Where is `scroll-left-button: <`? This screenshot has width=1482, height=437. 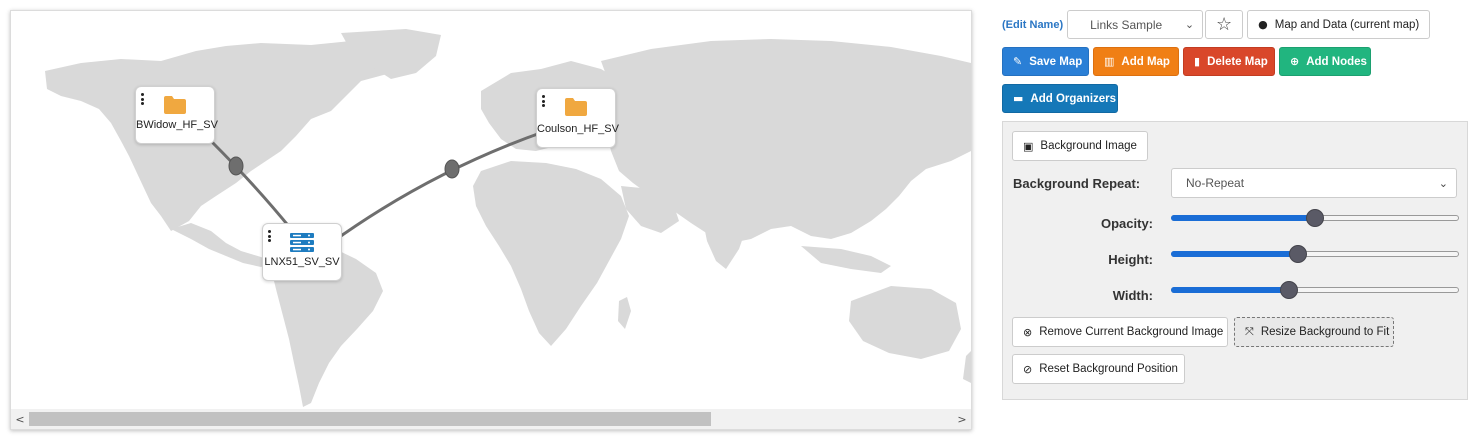 scroll-left-button: < is located at coordinates (20, 419).